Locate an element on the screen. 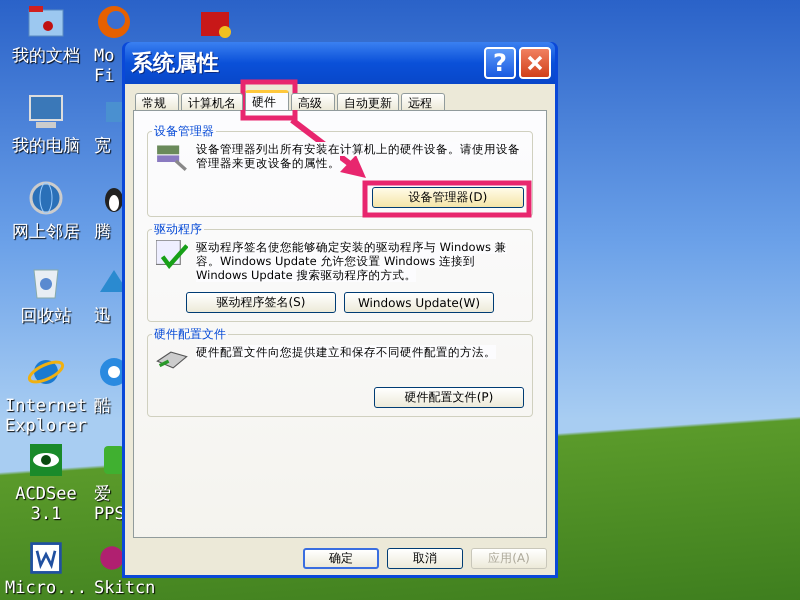 Image resolution: width=800 pixels, height=600 pixels. group-title: 驱动程序 is located at coordinates (178, 229).